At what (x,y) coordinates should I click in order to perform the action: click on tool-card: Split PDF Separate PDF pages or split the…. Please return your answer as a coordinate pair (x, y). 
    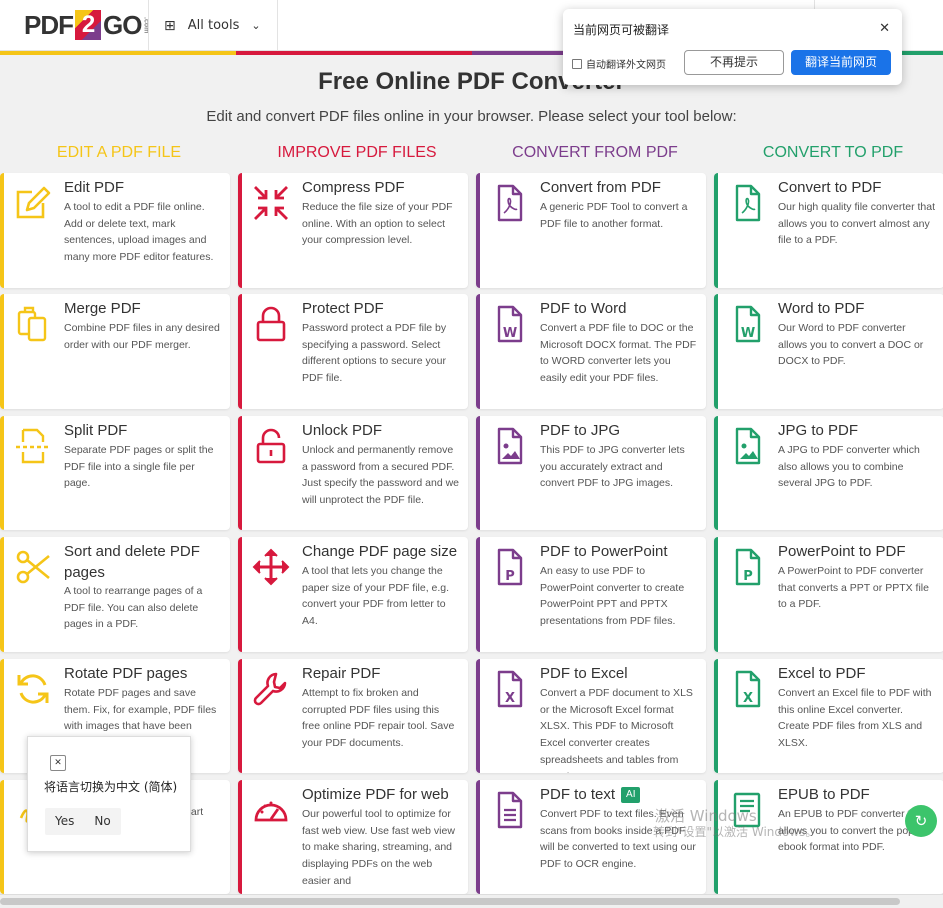
    Looking at the image, I should click on (115, 473).